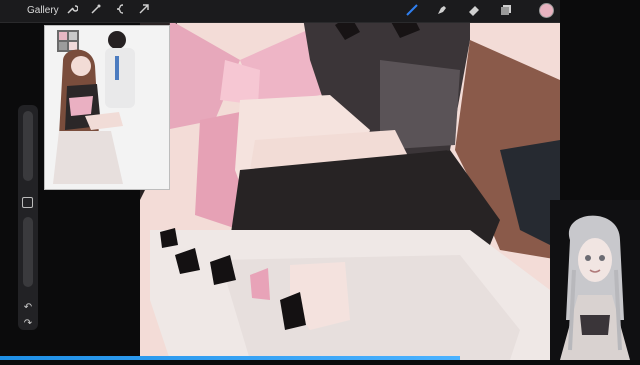 The width and height of the screenshot is (640, 365). Describe the element at coordinates (43, 10) in the screenshot. I see `gallery-button: Gallery` at that location.